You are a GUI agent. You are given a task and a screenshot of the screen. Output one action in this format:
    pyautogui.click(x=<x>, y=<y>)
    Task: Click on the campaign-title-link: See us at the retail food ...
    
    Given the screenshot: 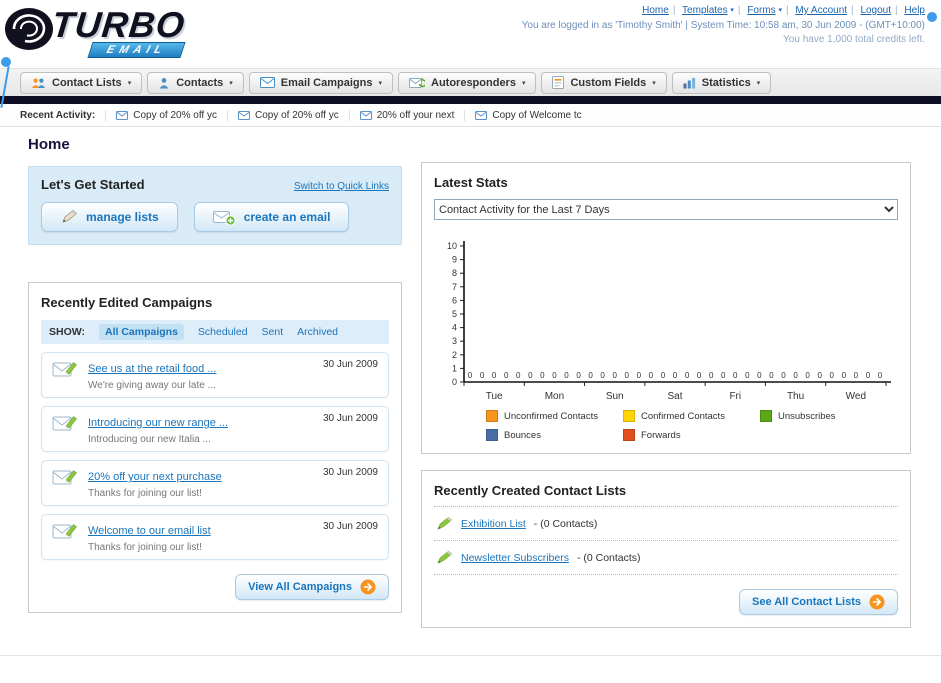 What is the action you would take?
    pyautogui.click(x=152, y=369)
    